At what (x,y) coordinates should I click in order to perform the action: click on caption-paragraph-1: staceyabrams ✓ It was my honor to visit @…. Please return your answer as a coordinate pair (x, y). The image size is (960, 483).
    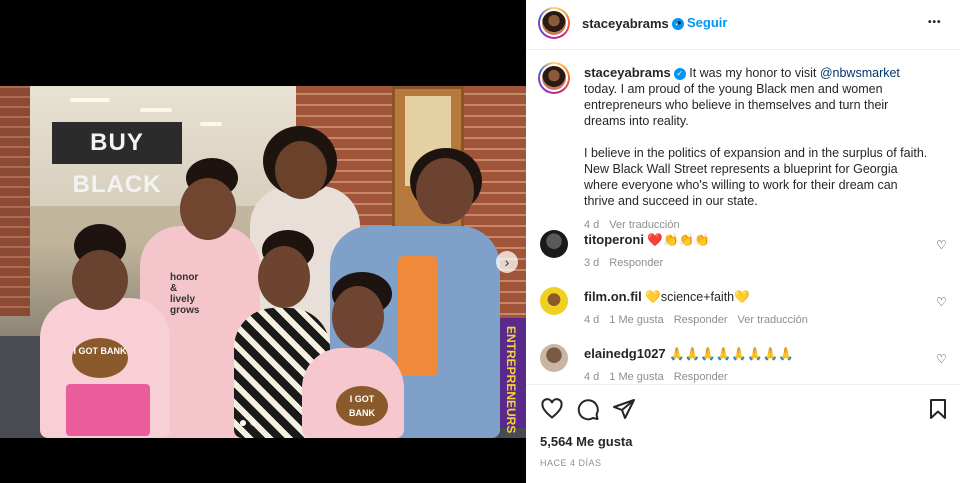
    Looking at the image, I should click on (757, 97).